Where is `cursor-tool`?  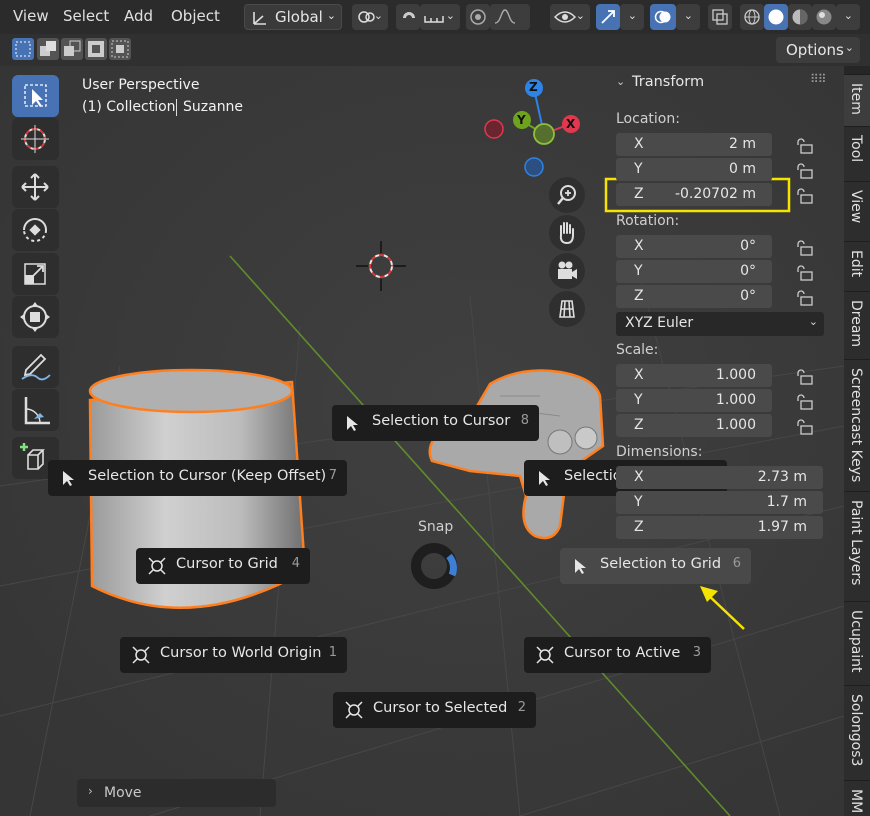 cursor-tool is located at coordinates (35, 139).